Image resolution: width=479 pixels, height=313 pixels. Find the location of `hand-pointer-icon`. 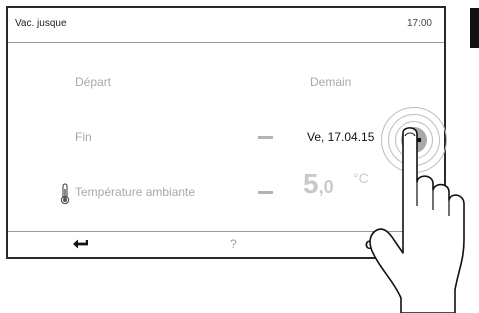

hand-pointer-icon is located at coordinates (417, 220).